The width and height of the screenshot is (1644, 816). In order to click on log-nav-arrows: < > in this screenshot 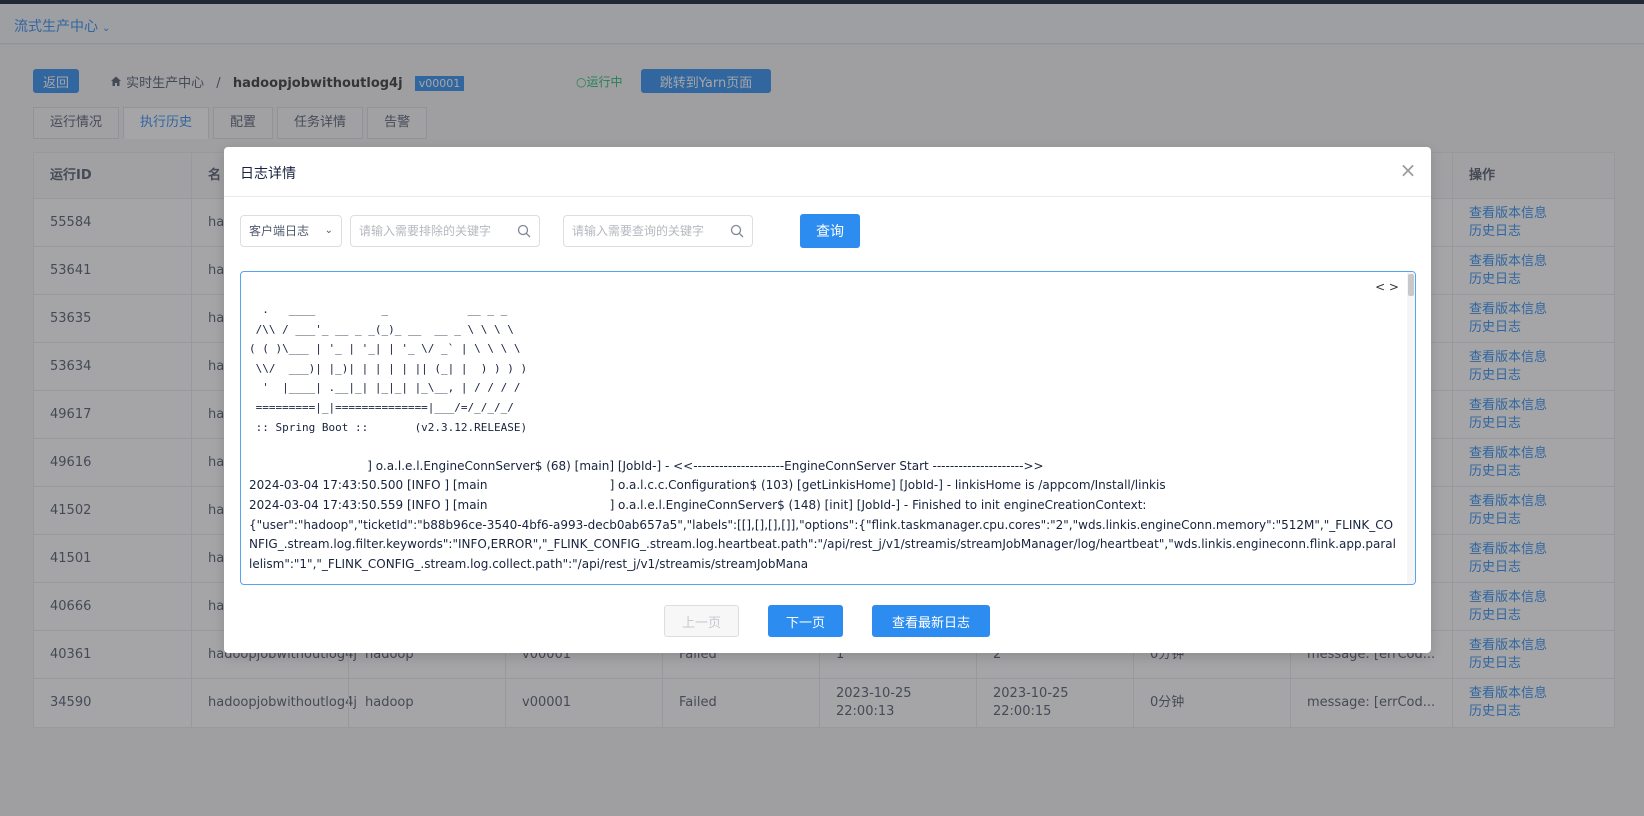, I will do `click(1387, 287)`.